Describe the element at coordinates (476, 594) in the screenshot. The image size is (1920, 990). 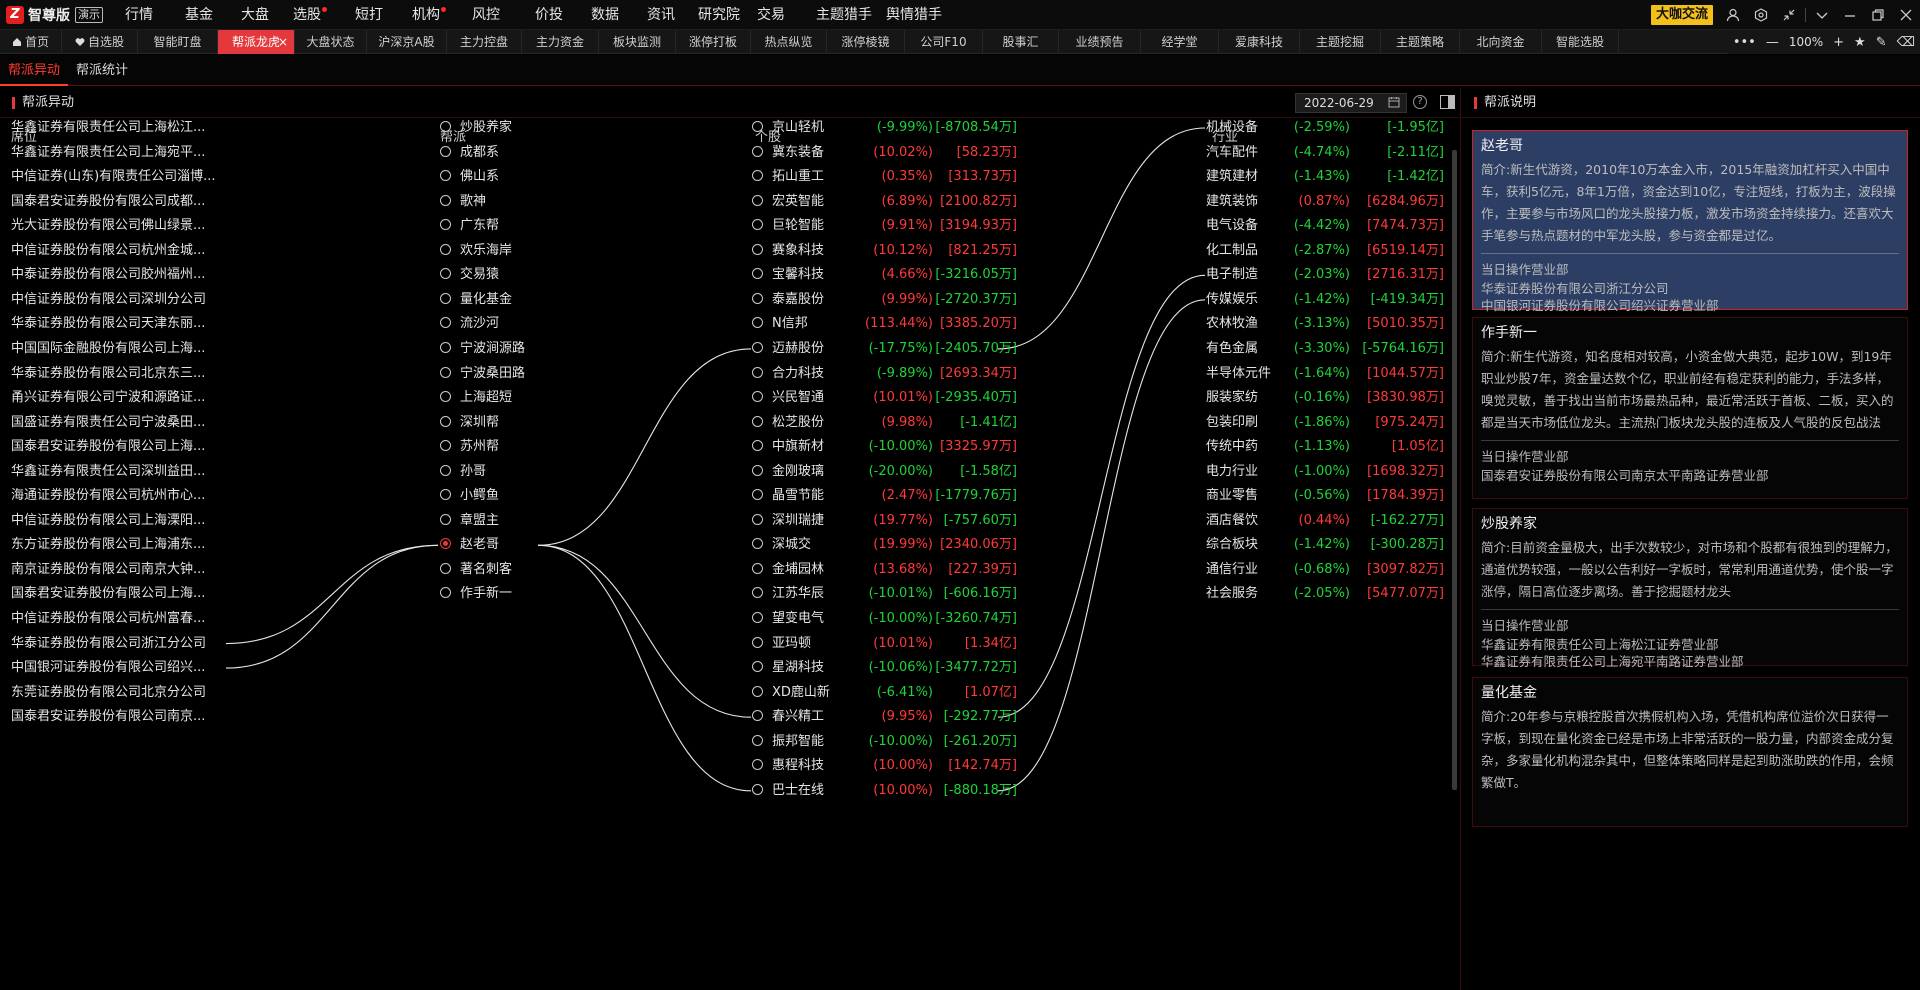
I see `faction-row: 作手新一` at that location.